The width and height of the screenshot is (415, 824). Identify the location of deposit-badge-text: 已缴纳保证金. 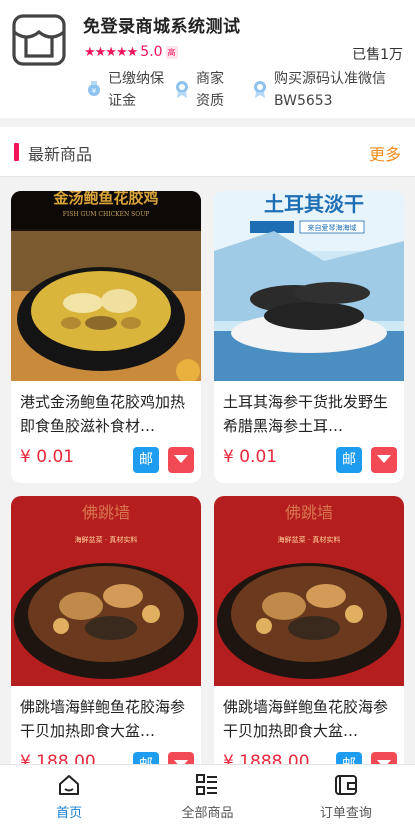
(136, 90).